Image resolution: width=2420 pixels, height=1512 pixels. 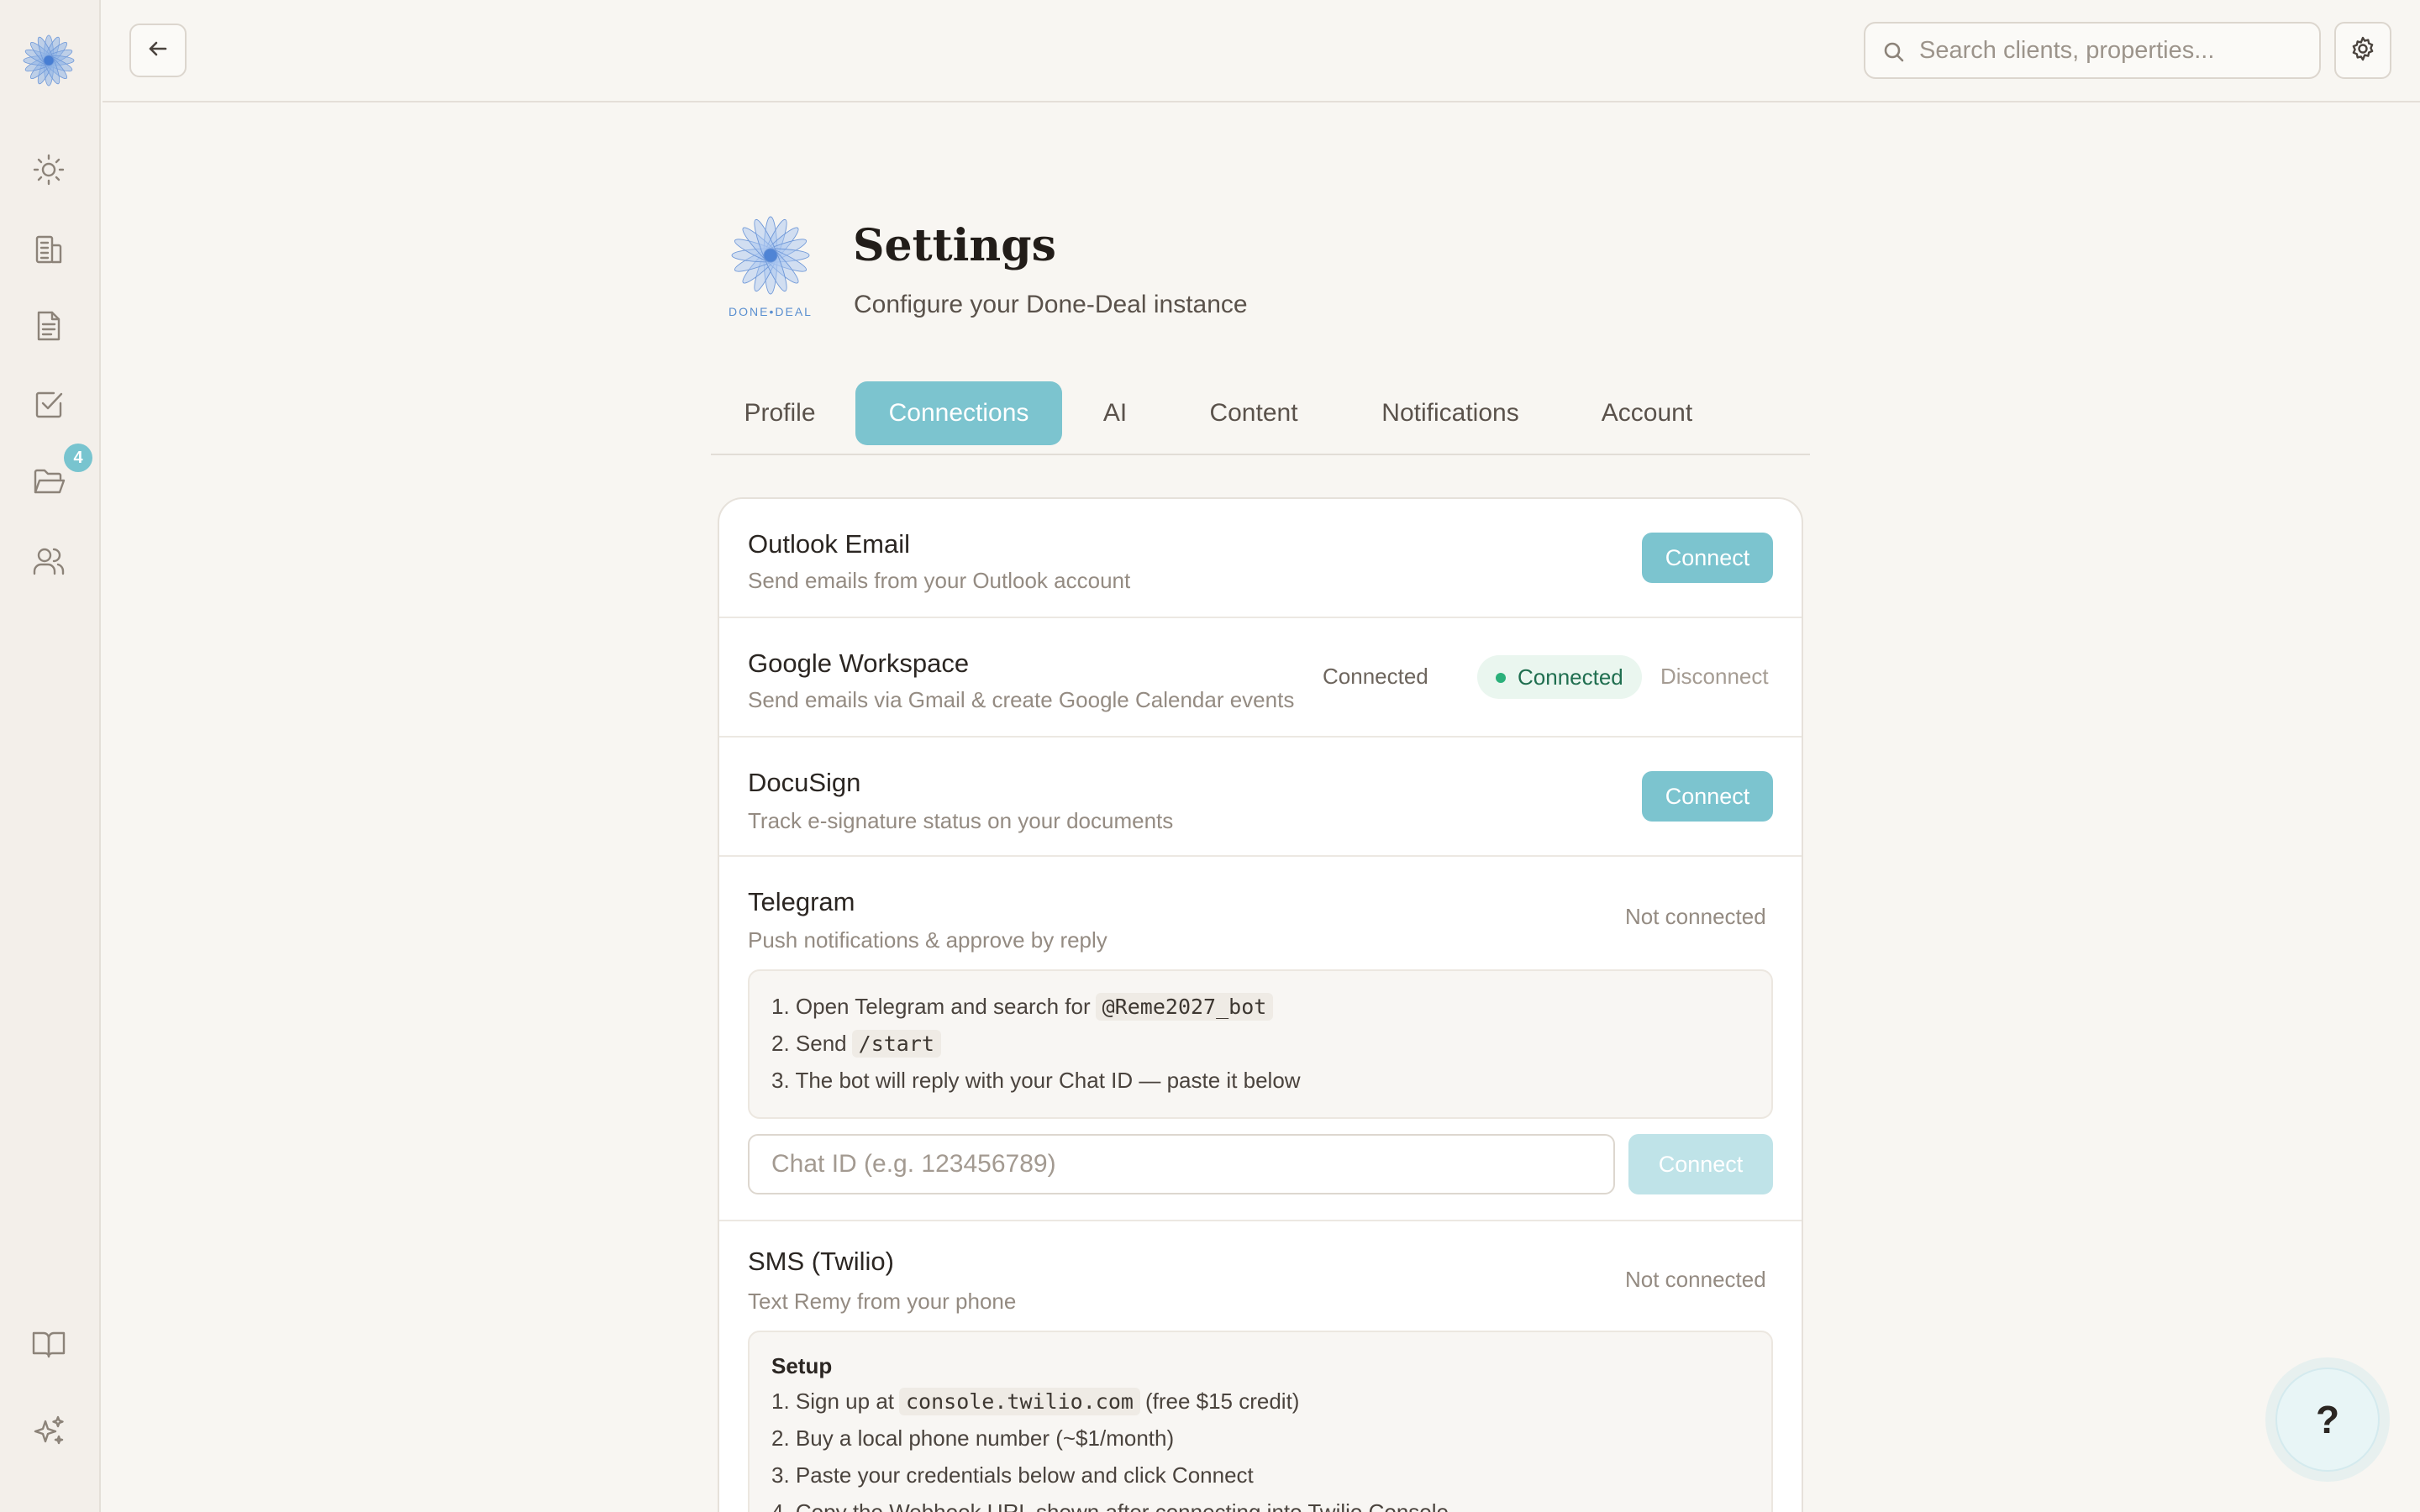 What do you see at coordinates (882, 1301) in the screenshot?
I see `connection-description: Text Remy from your phone` at bounding box center [882, 1301].